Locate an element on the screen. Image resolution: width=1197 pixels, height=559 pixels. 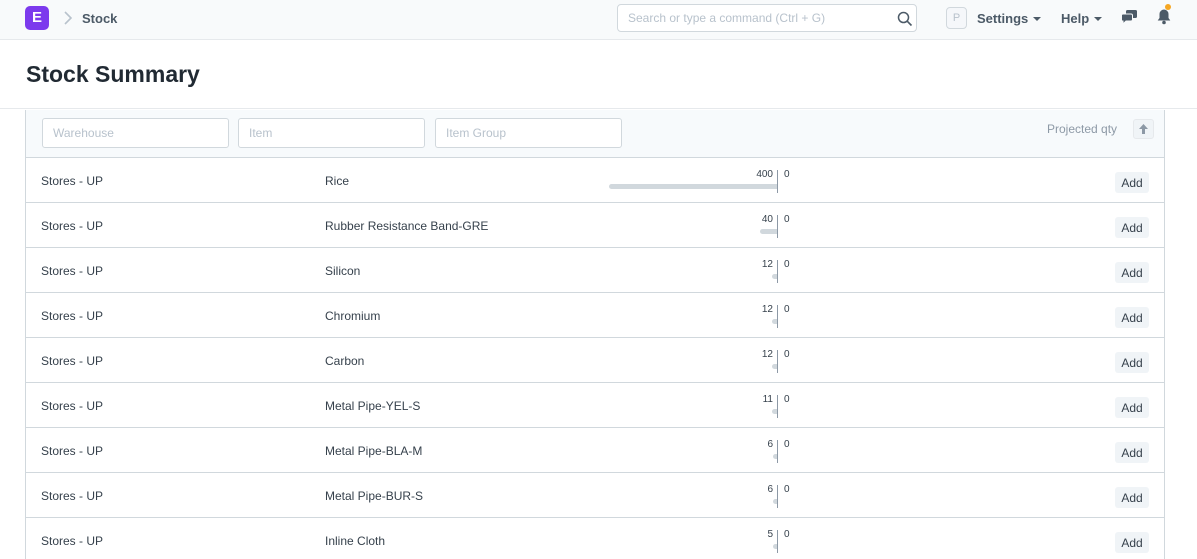
page-head: Stock Summary is located at coordinates (598, 74).